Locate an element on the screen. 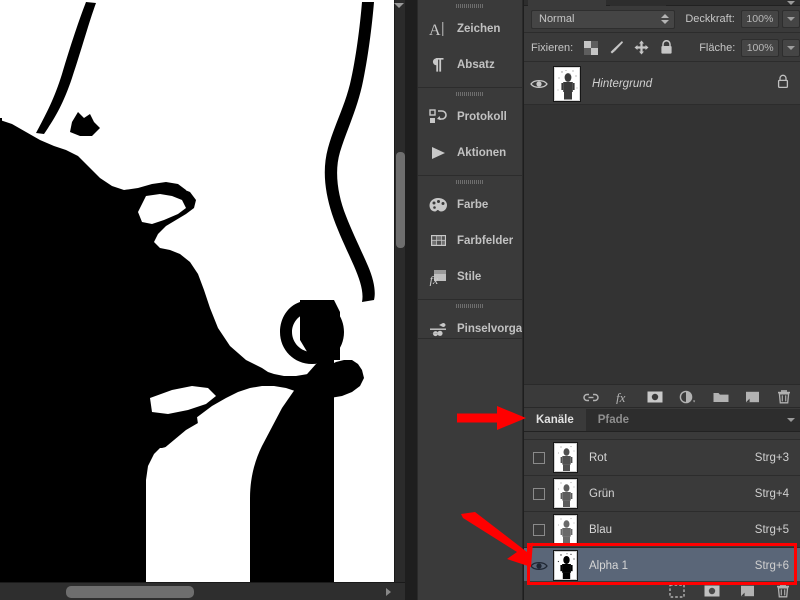 This screenshot has width=800, height=600. fill-input: 100% is located at coordinates (760, 47).